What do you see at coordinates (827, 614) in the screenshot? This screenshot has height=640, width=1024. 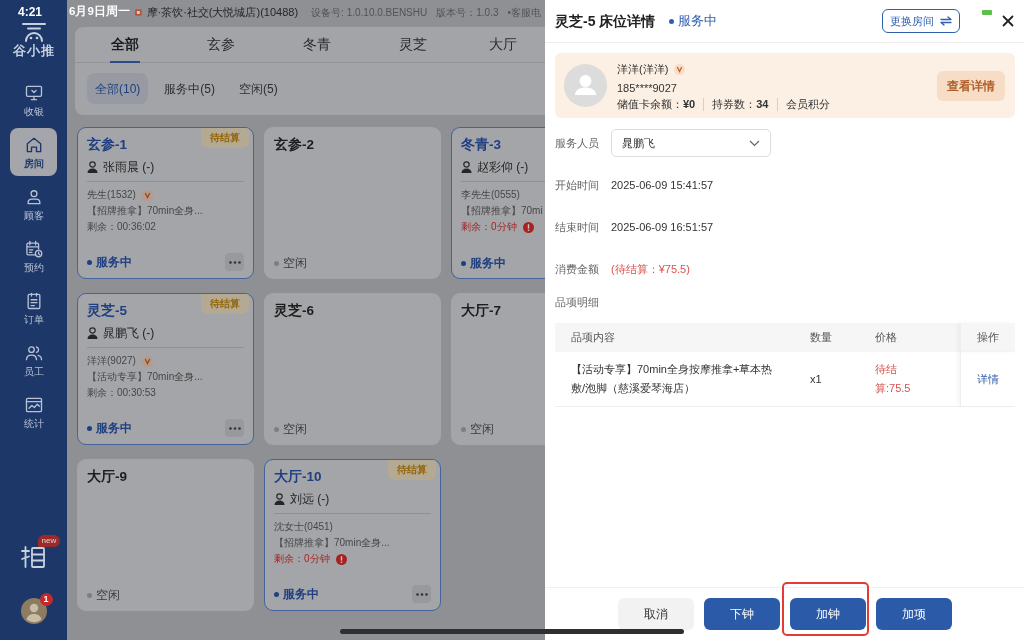 I see `footer-button: 加钟` at bounding box center [827, 614].